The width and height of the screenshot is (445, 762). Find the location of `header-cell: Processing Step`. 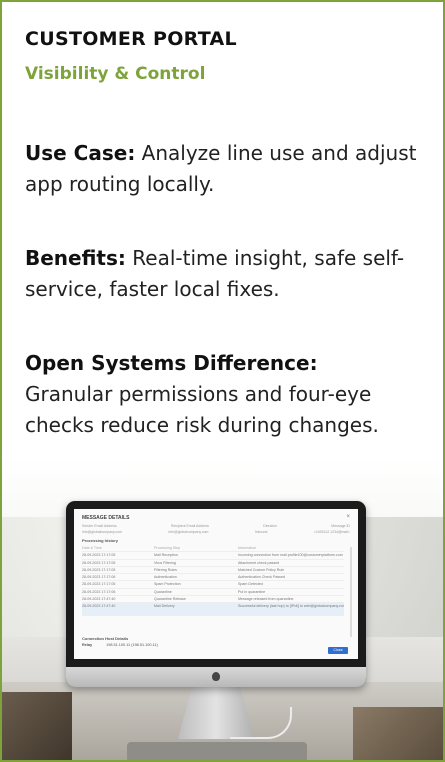

header-cell: Processing Step is located at coordinates (167, 548).